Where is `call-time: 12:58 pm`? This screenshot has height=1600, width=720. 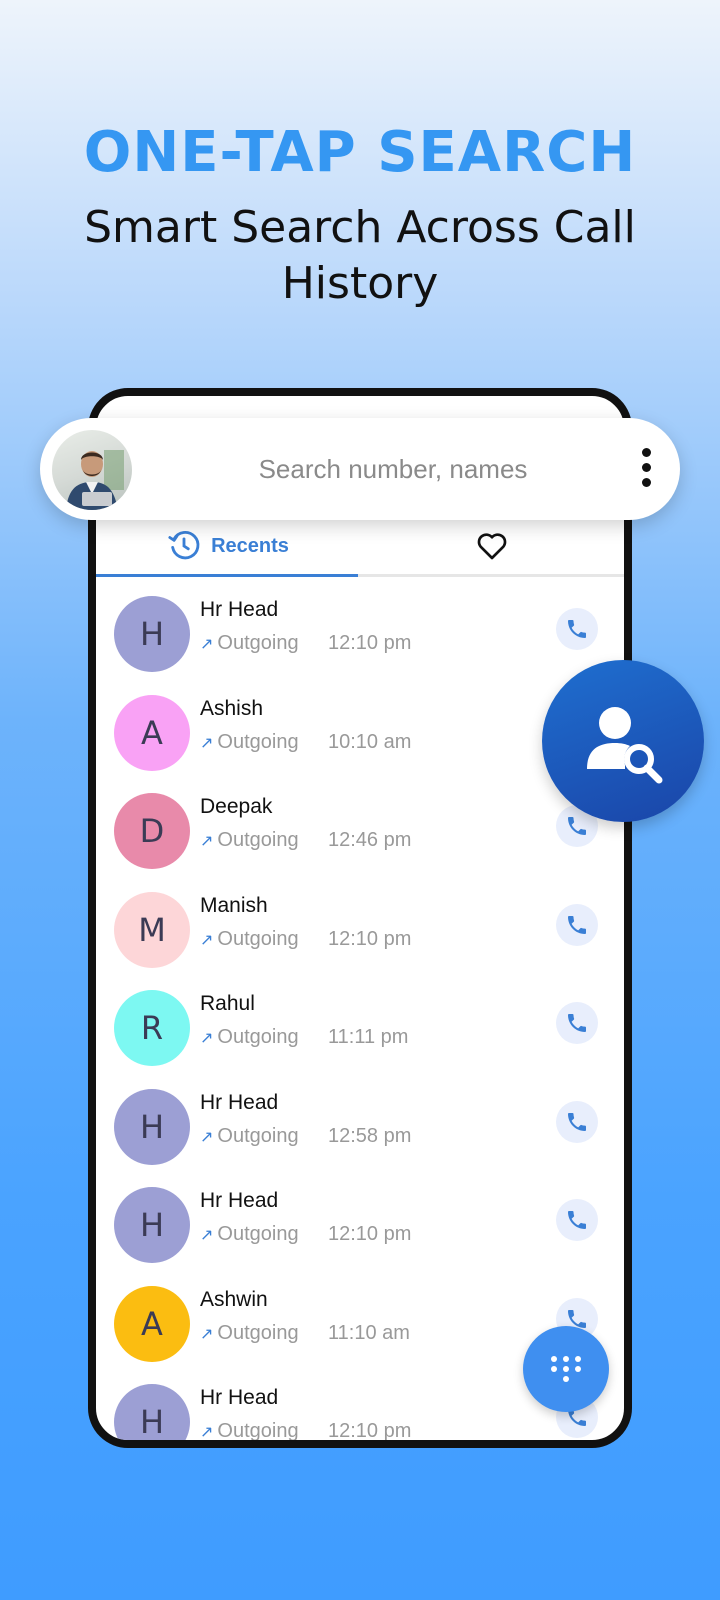
call-time: 12:58 pm is located at coordinates (370, 1135).